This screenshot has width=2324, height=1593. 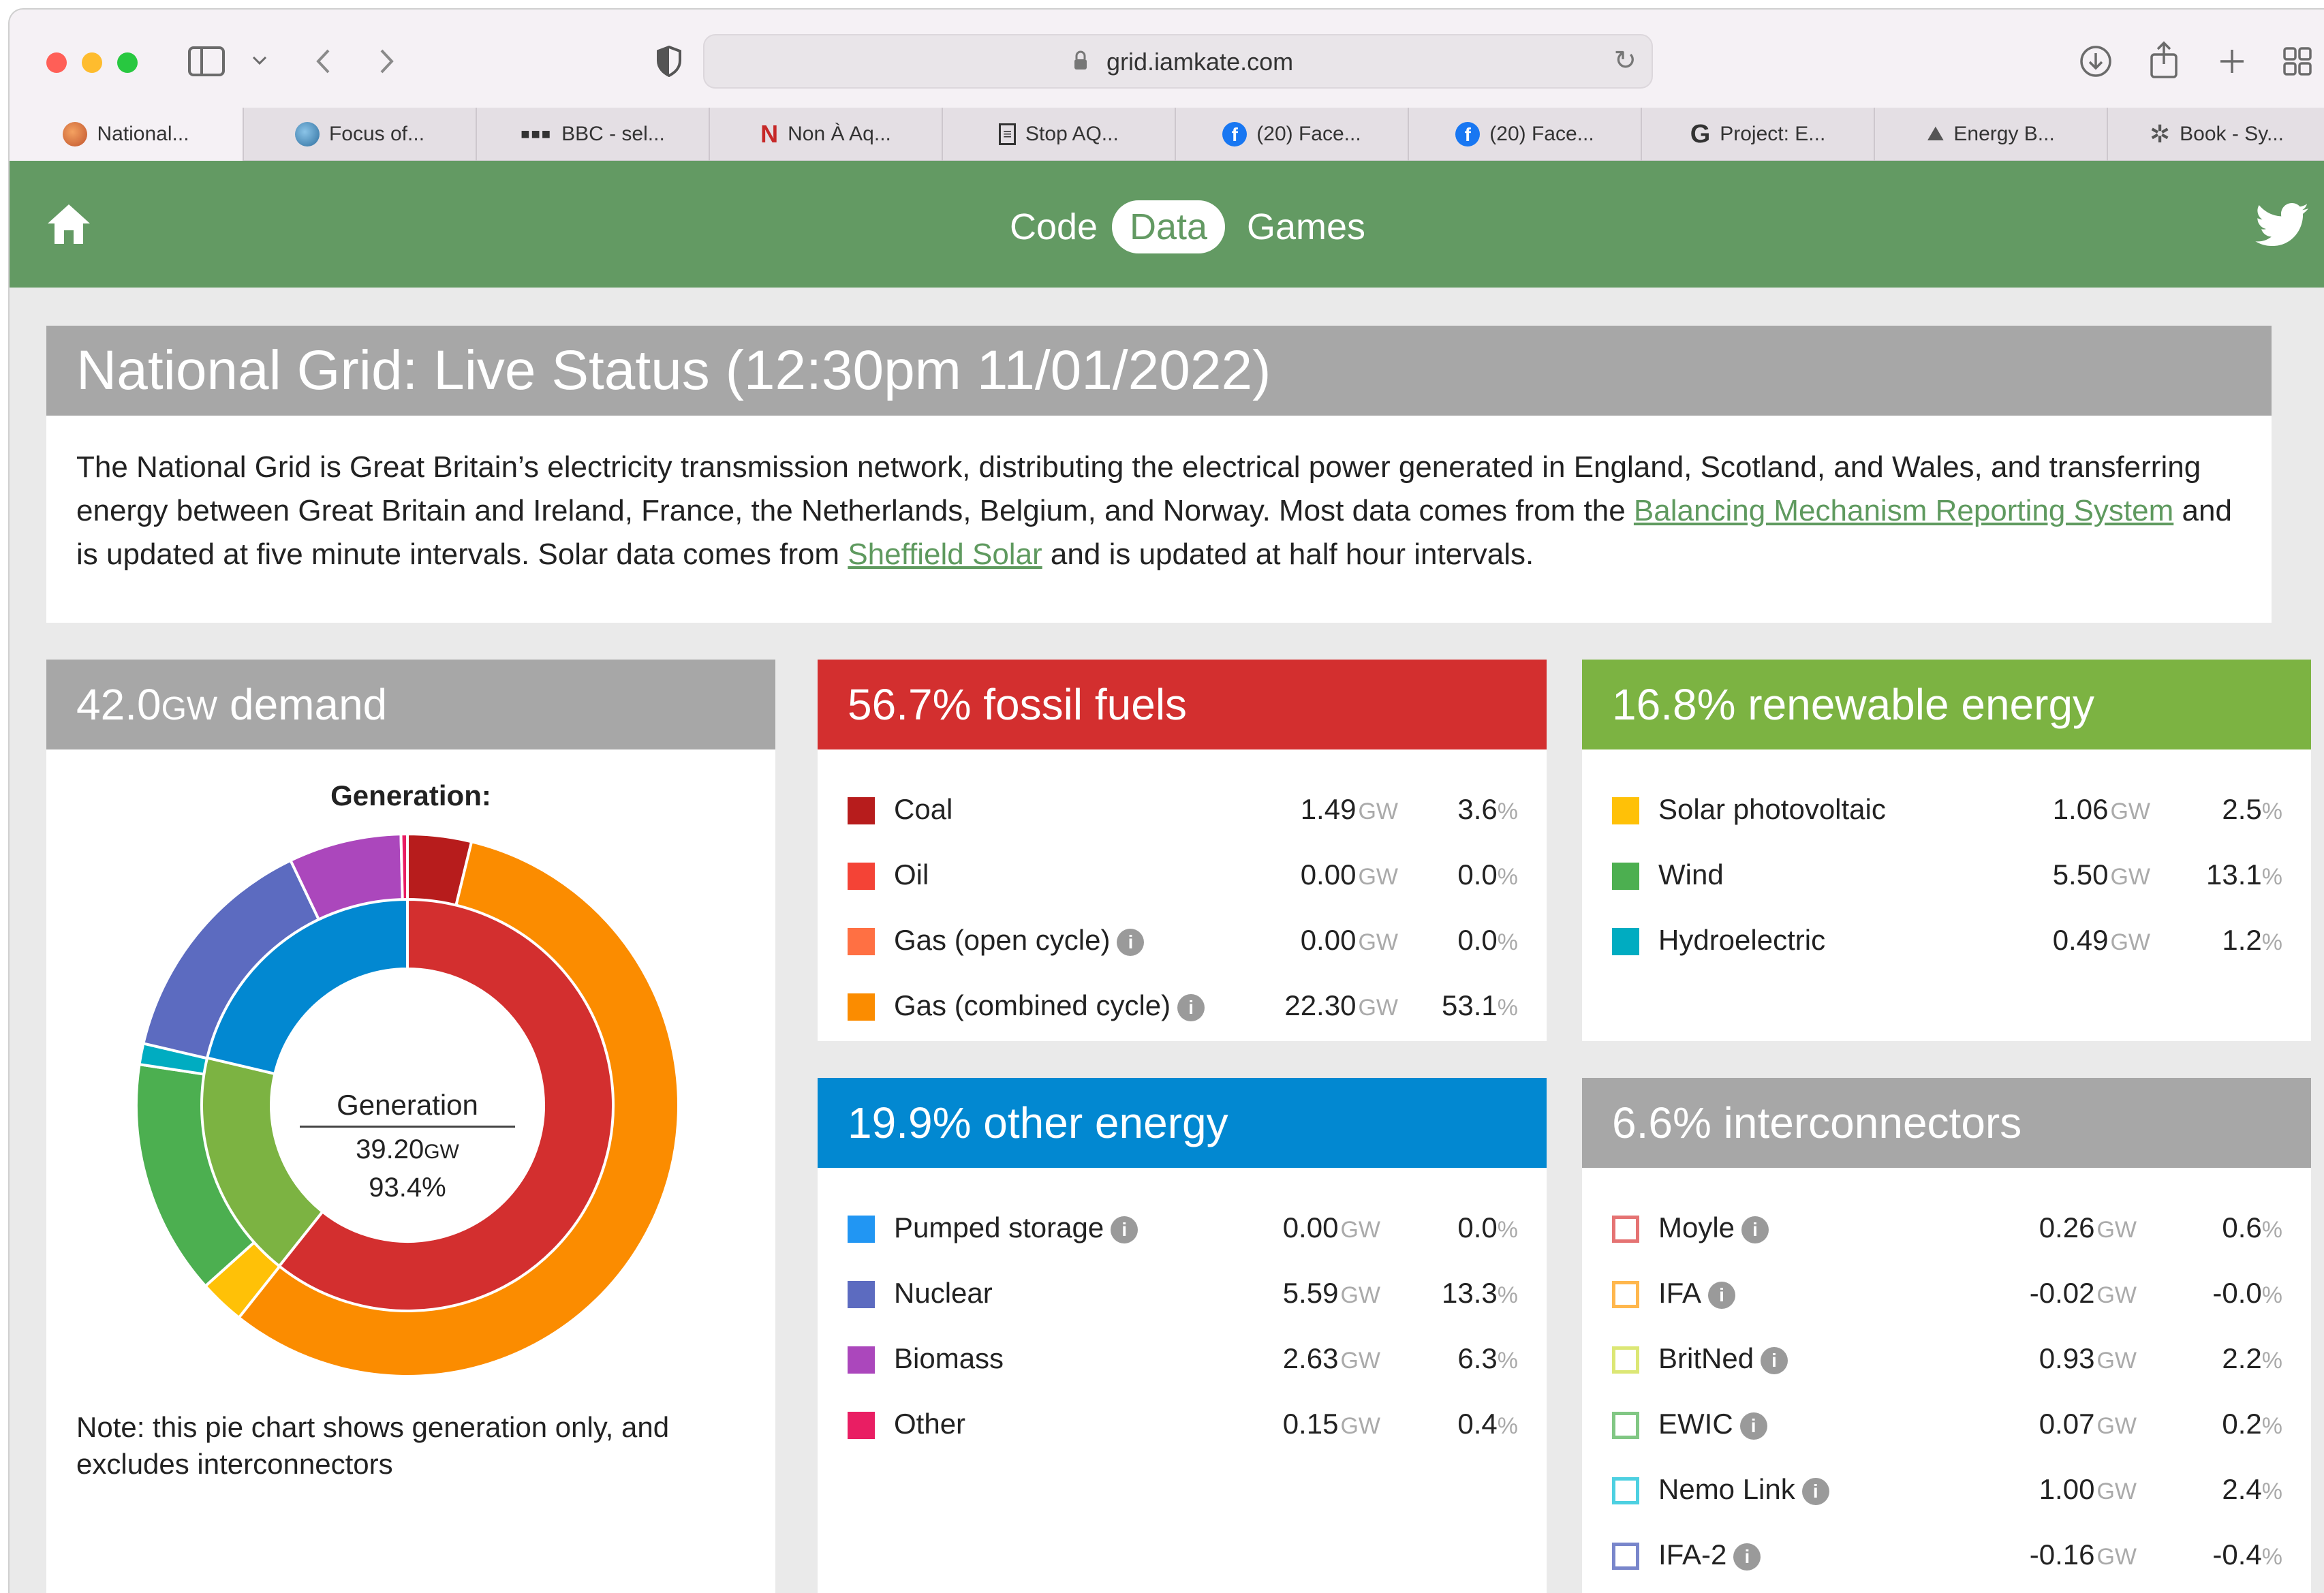 I want to click on bmrs-link: Balancing Mechanism Reporting System, so click(x=1904, y=511).